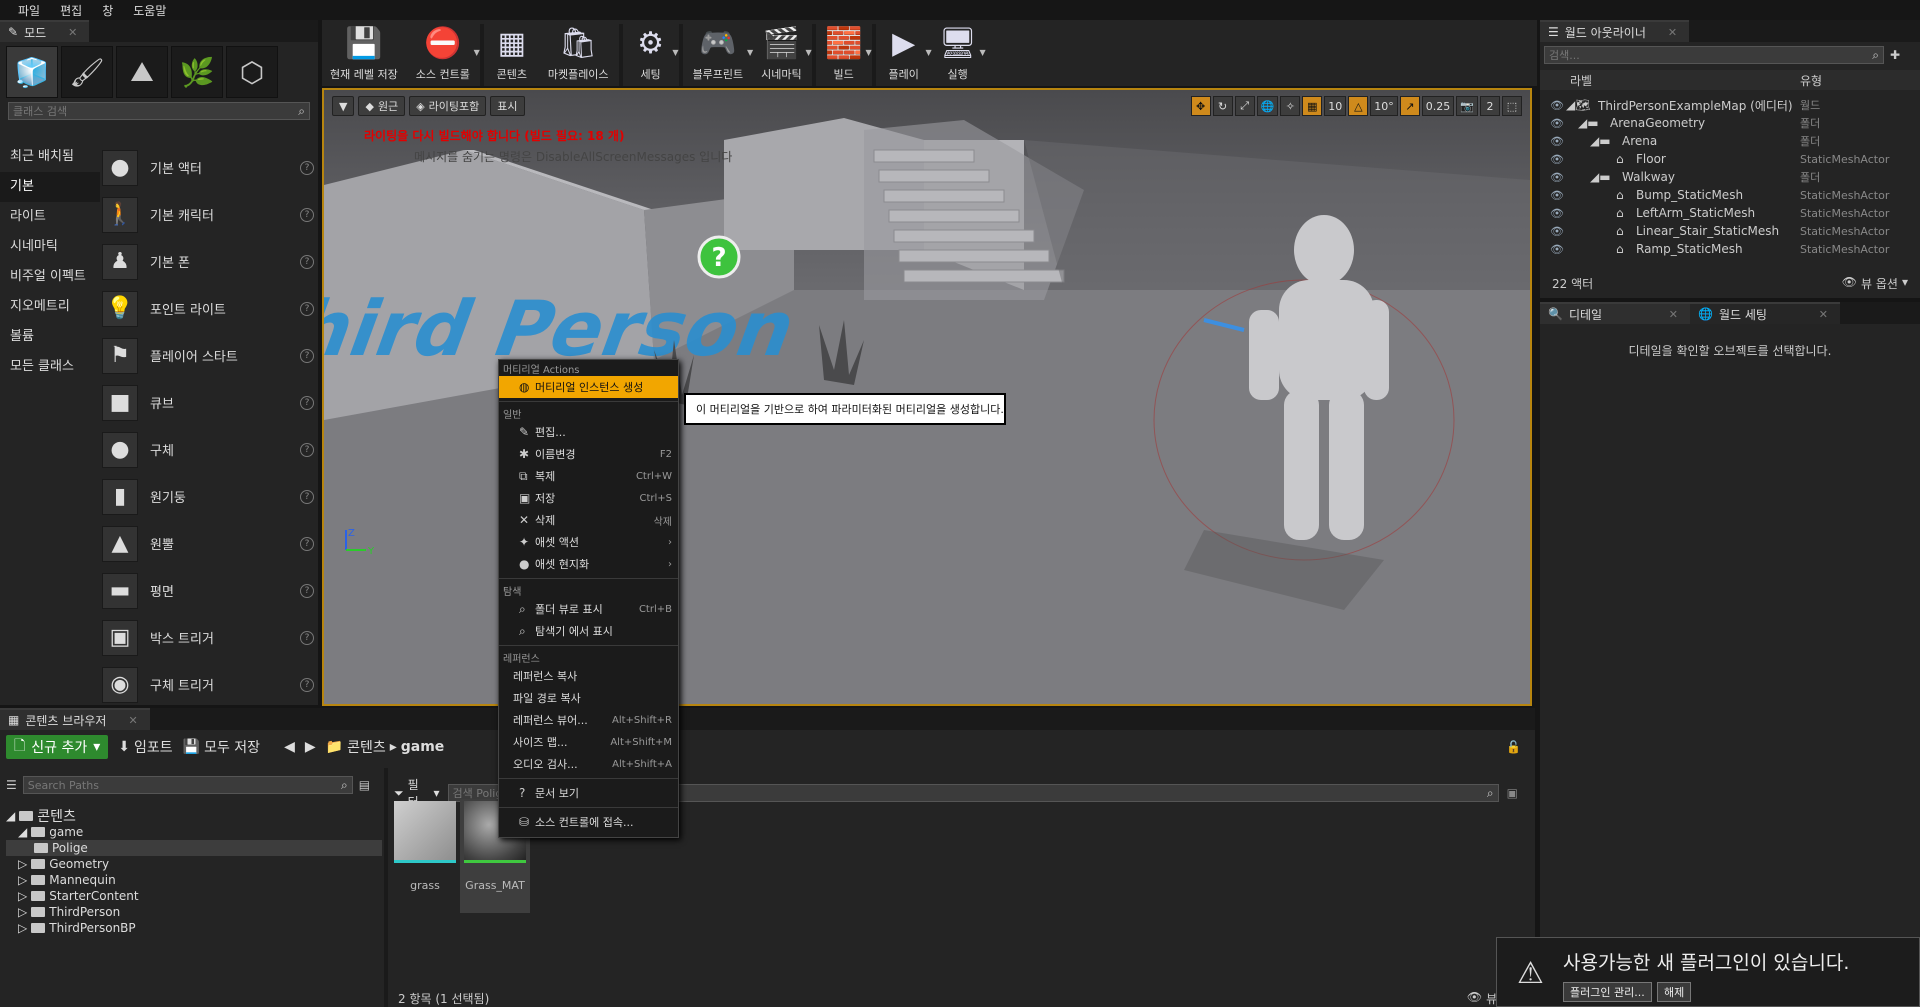  What do you see at coordinates (208, 214) in the screenshot?
I see `list-item: 🚶 기본 캐릭터?` at bounding box center [208, 214].